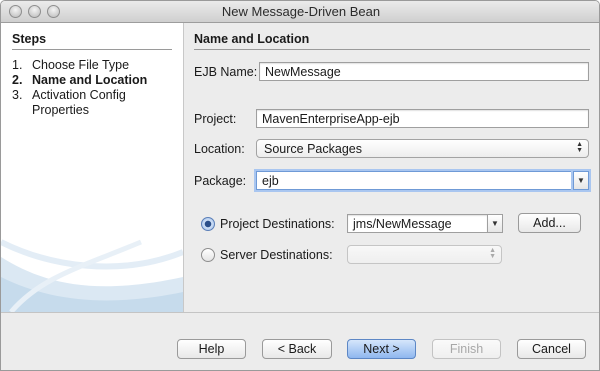 Image resolution: width=600 pixels, height=371 pixels. Describe the element at coordinates (466, 349) in the screenshot. I see `finish-button: Finish` at that location.